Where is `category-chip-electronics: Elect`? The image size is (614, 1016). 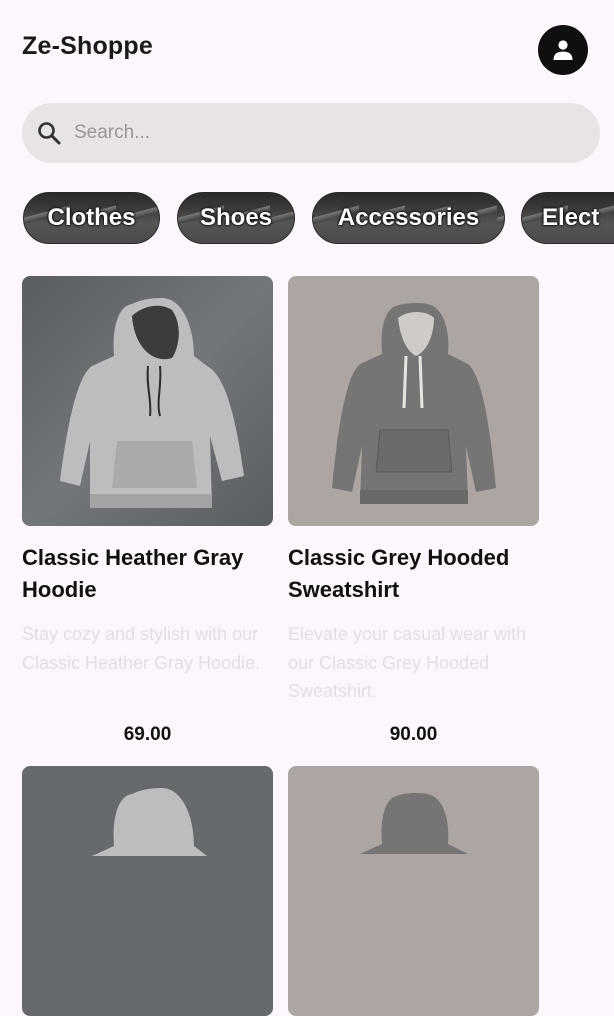 category-chip-electronics: Elect is located at coordinates (567, 218).